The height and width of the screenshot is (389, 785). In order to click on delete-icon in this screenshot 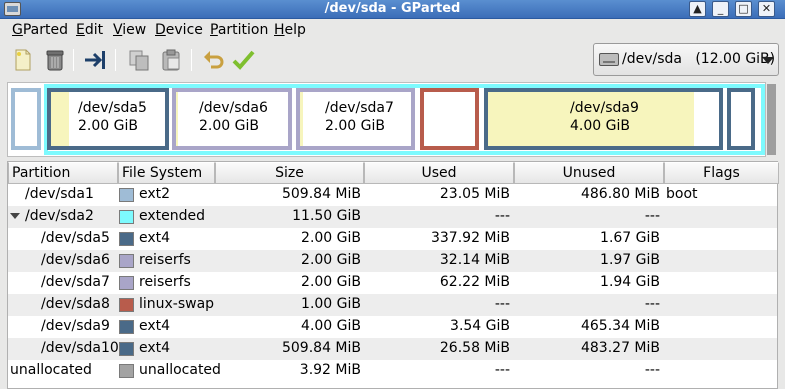, I will do `click(55, 60)`.